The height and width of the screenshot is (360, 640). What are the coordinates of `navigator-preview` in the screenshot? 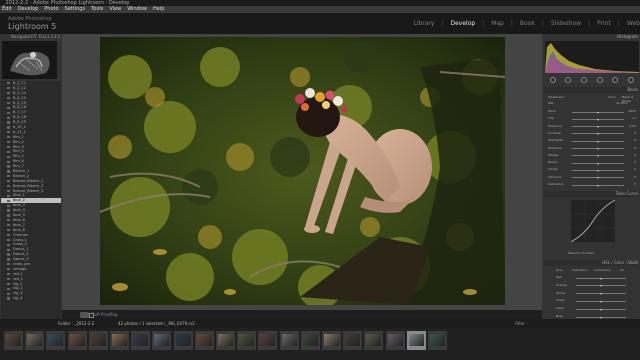 It's located at (29, 60).